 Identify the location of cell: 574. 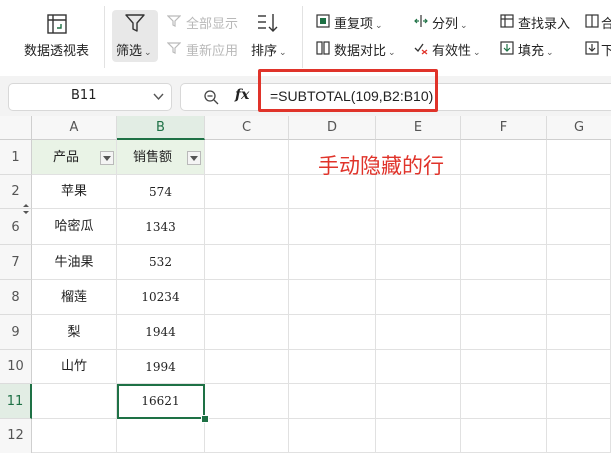
(161, 192).